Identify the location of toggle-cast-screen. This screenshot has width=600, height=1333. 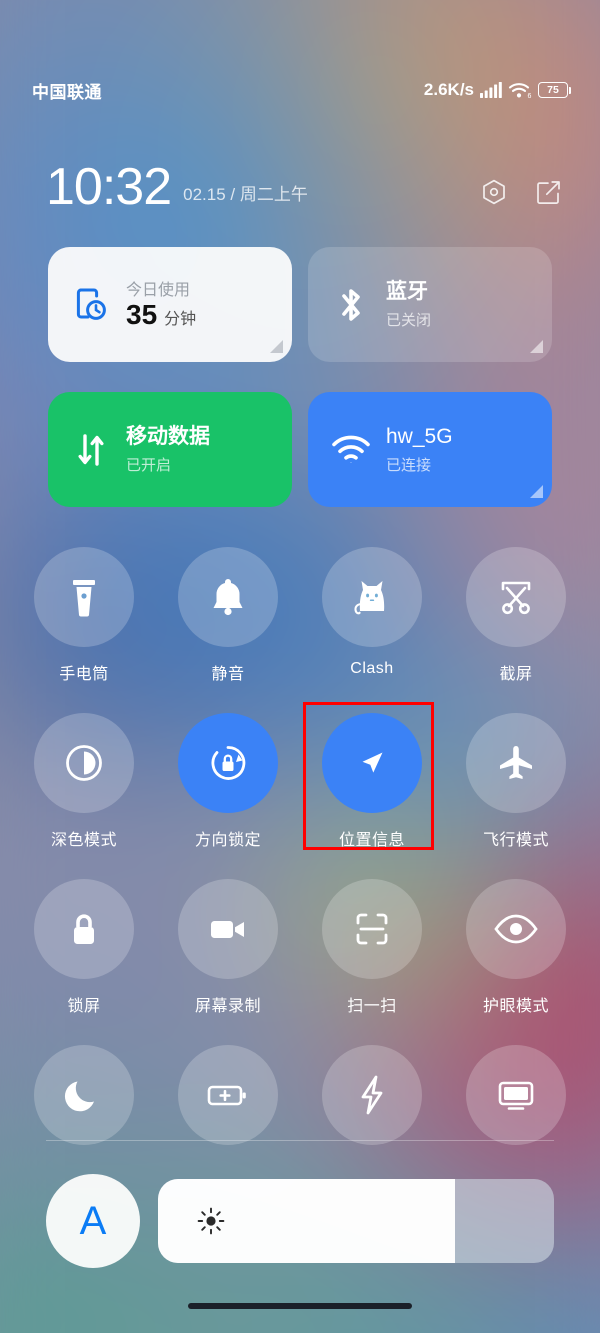
(516, 1101).